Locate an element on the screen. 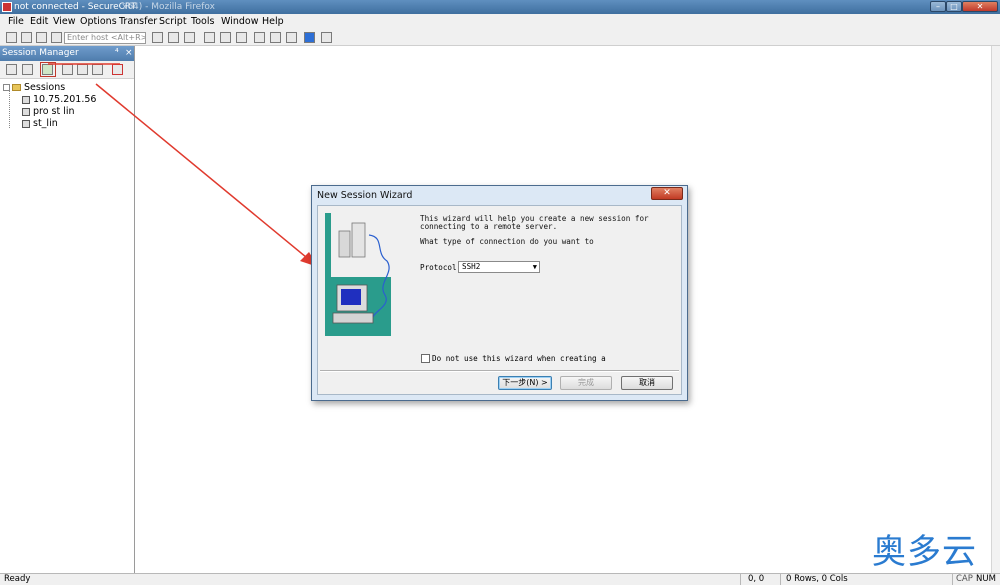 The image size is (1000, 585). finish-button: 完成 is located at coordinates (586, 383).